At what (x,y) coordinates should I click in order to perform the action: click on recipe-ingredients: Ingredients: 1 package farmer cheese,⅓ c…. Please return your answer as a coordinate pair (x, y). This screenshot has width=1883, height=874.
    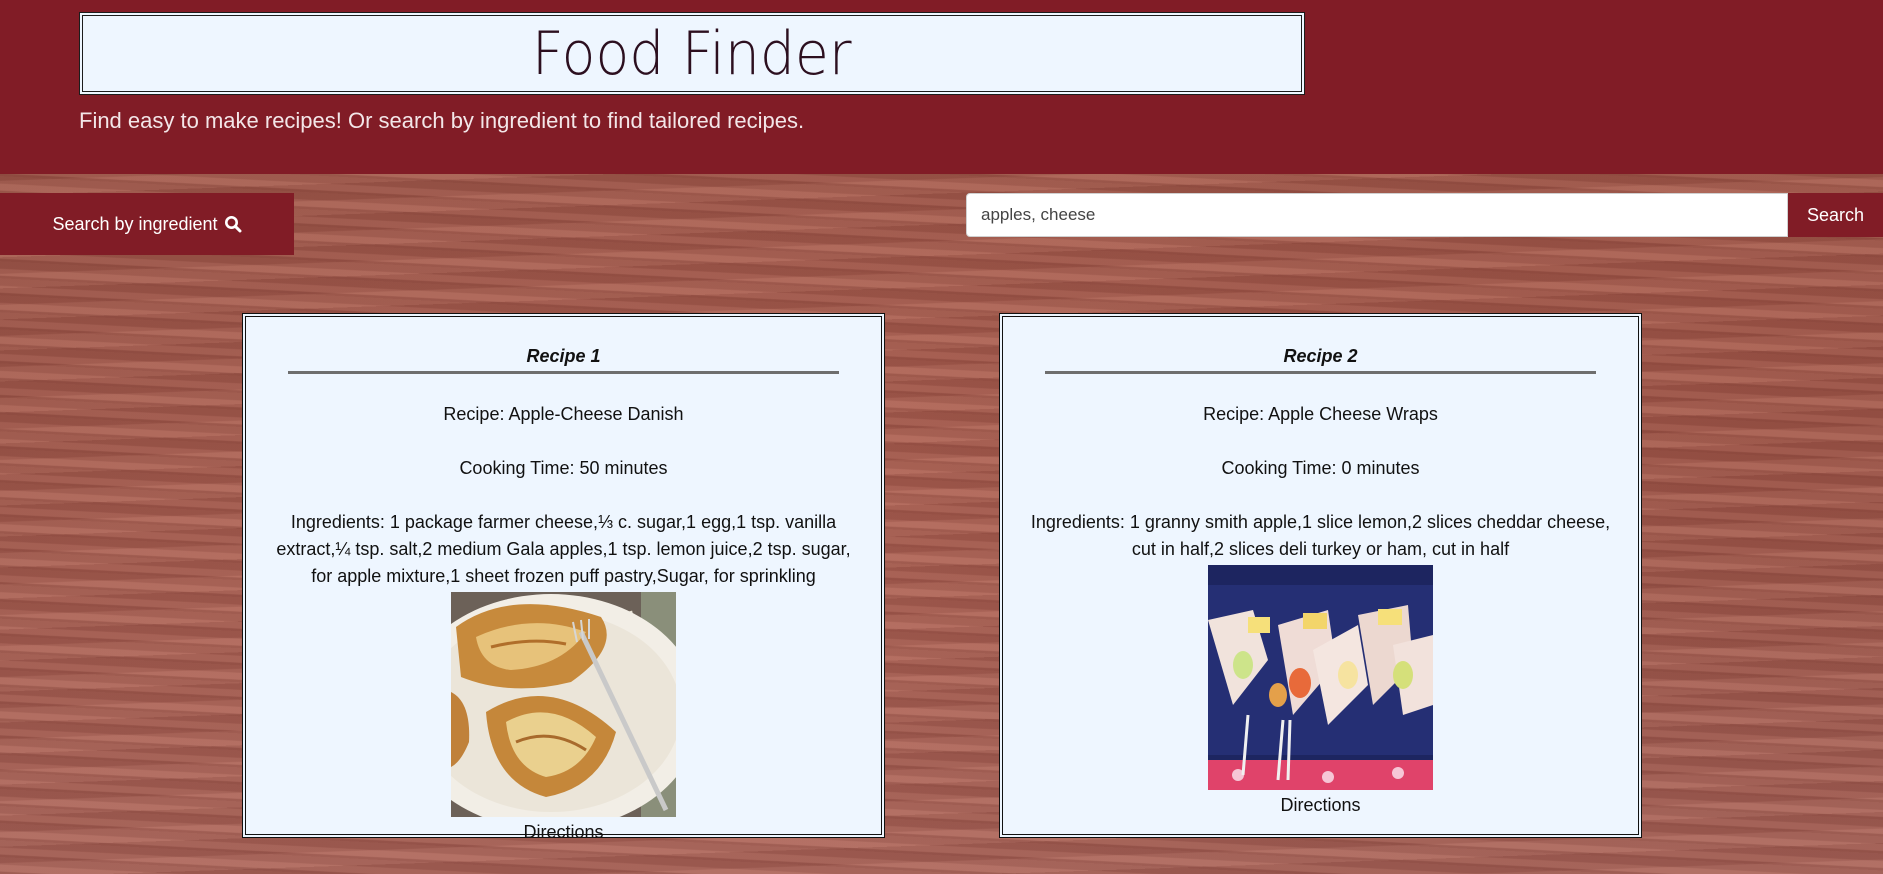
    Looking at the image, I should click on (563, 549).